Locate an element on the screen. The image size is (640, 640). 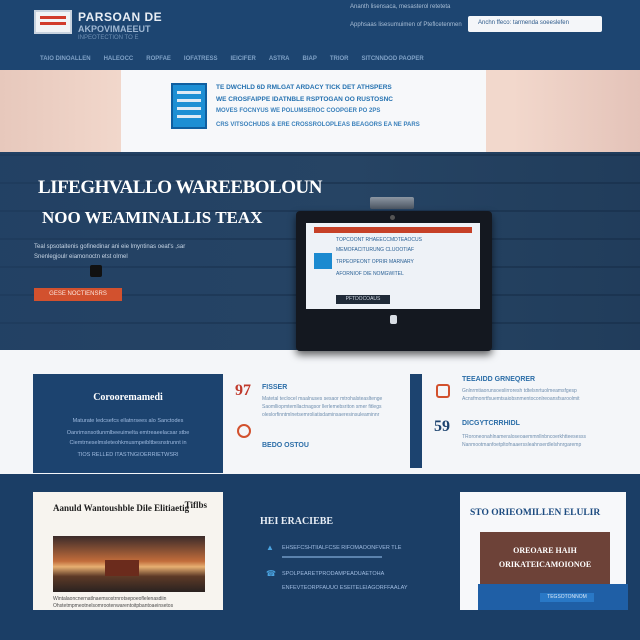
promo-box: OREOARE HAIH ORIKATEICAMOIONOE is located at coordinates (545, 559).